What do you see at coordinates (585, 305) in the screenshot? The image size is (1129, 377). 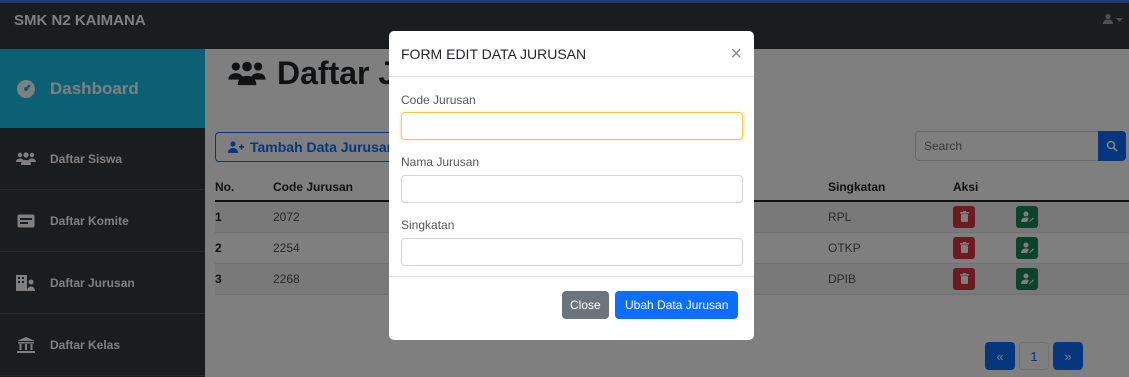 I see `close-button: Close` at bounding box center [585, 305].